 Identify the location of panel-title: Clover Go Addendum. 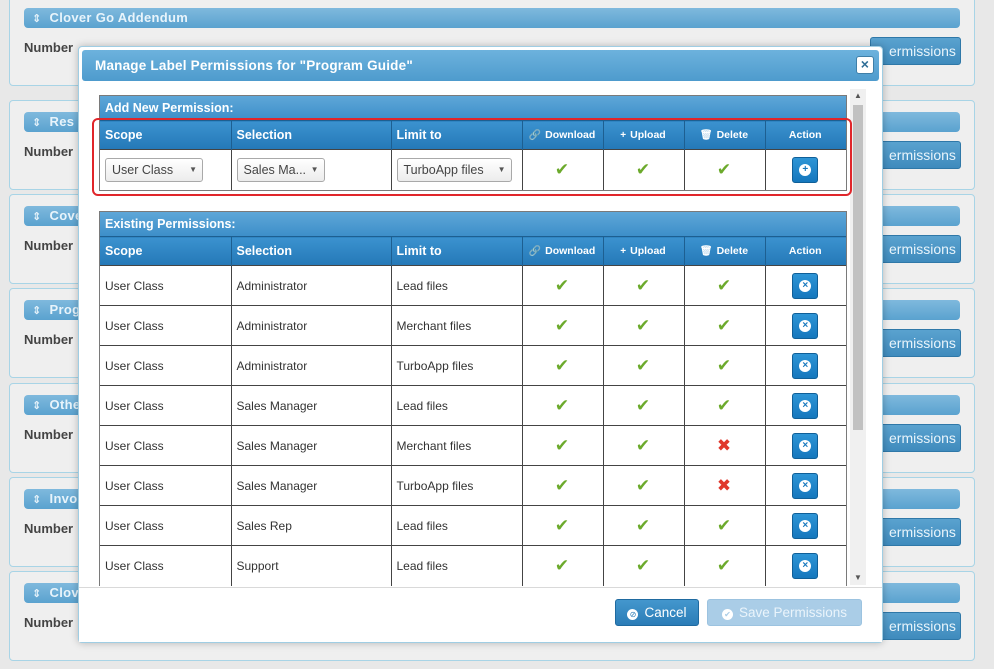
(119, 17).